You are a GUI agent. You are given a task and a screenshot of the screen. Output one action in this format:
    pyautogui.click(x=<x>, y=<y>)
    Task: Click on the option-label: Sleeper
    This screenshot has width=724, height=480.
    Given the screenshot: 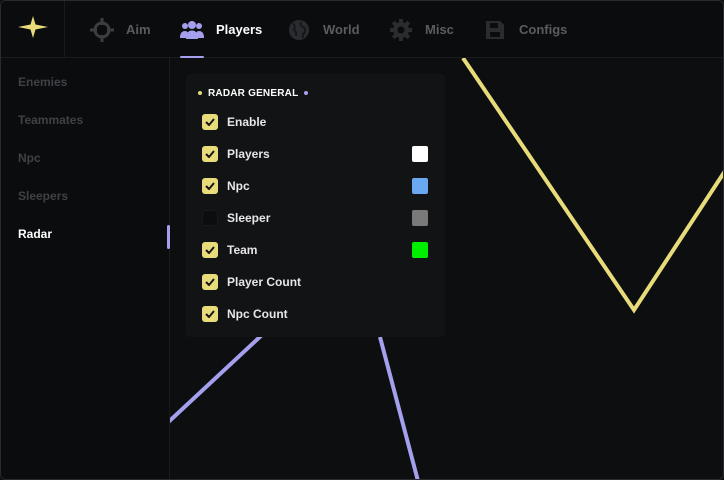 What is the action you would take?
    pyautogui.click(x=249, y=218)
    